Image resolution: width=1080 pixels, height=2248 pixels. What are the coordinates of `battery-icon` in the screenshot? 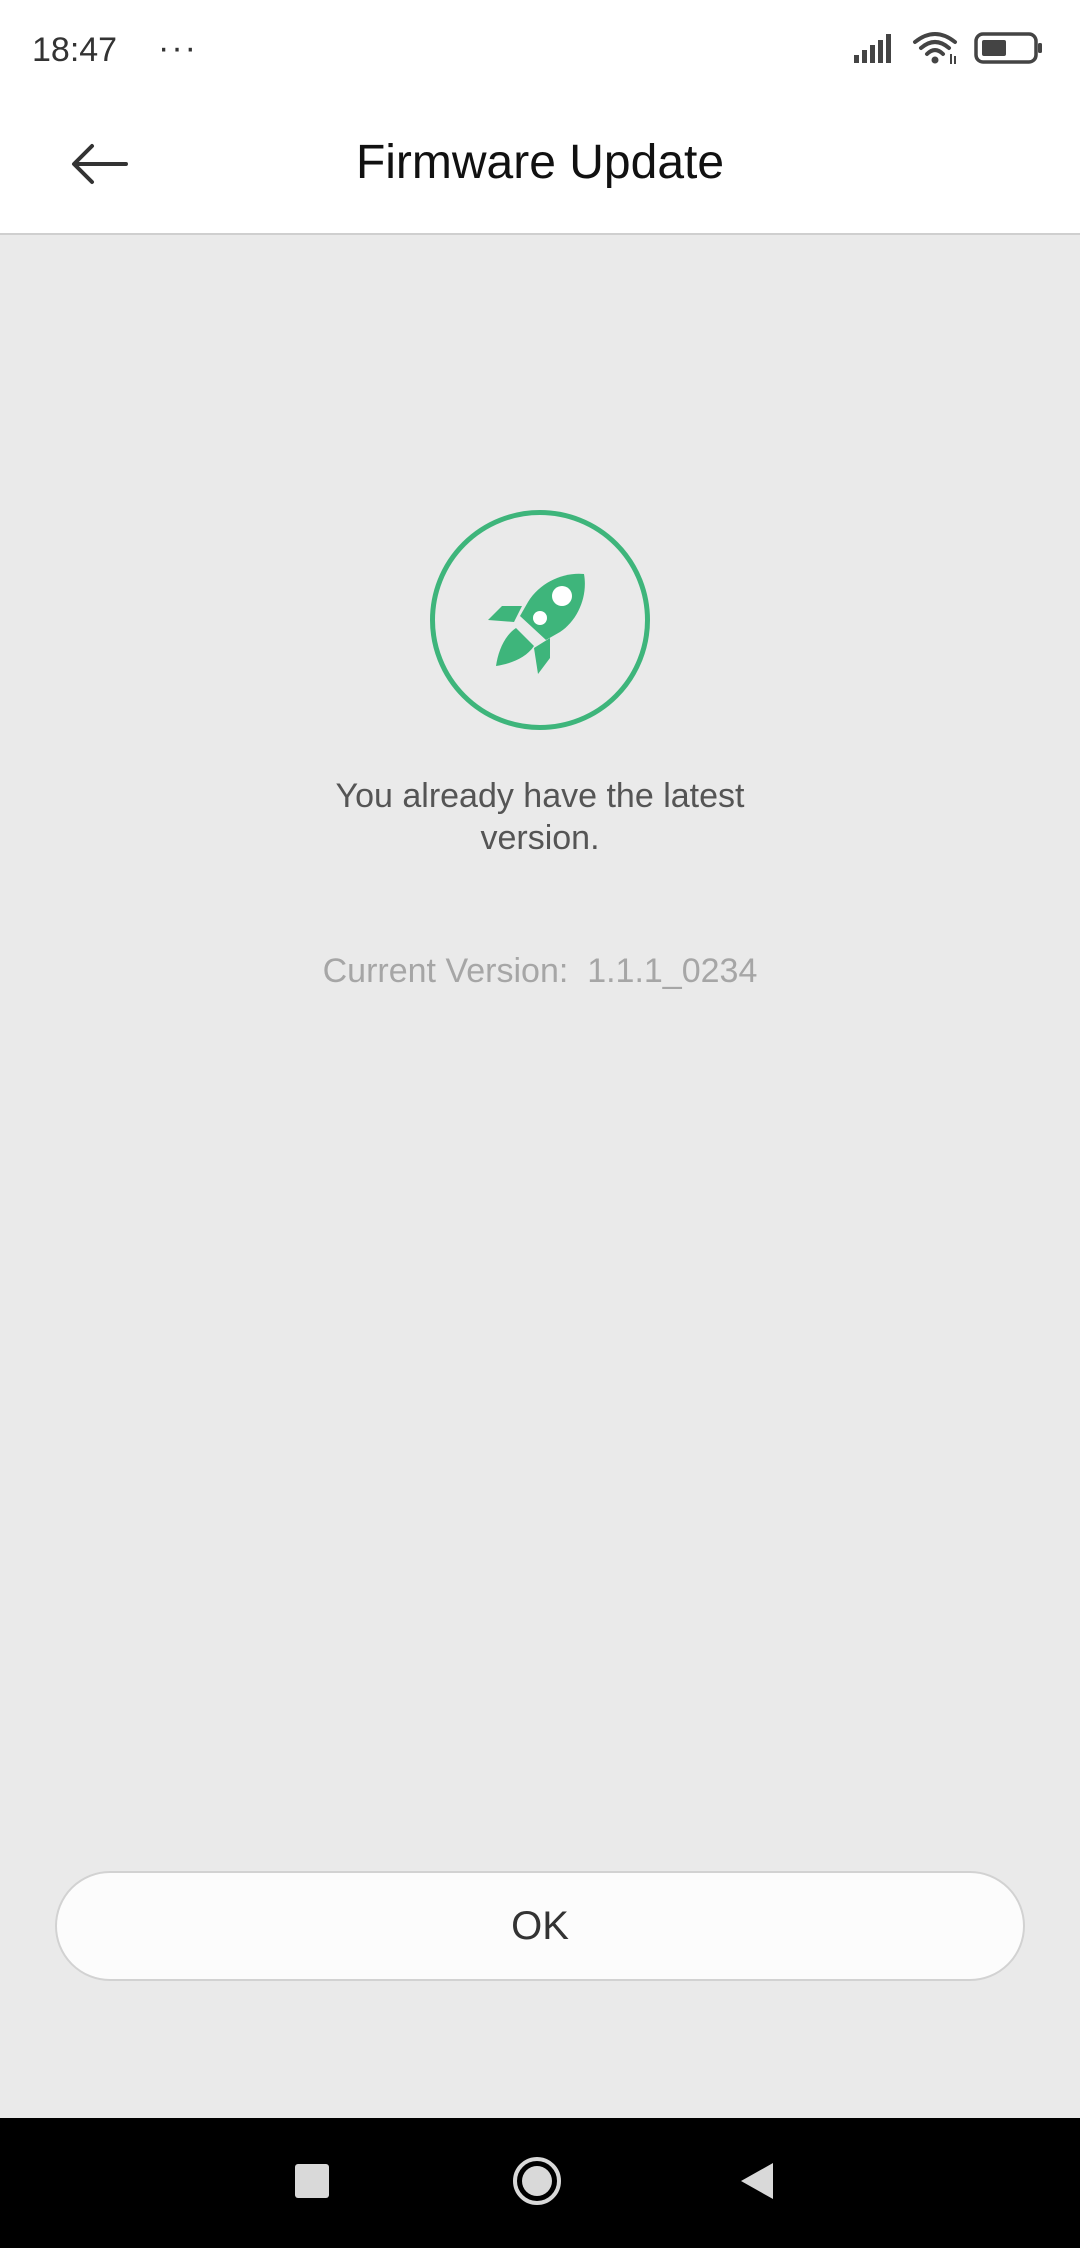 It's located at (1009, 50).